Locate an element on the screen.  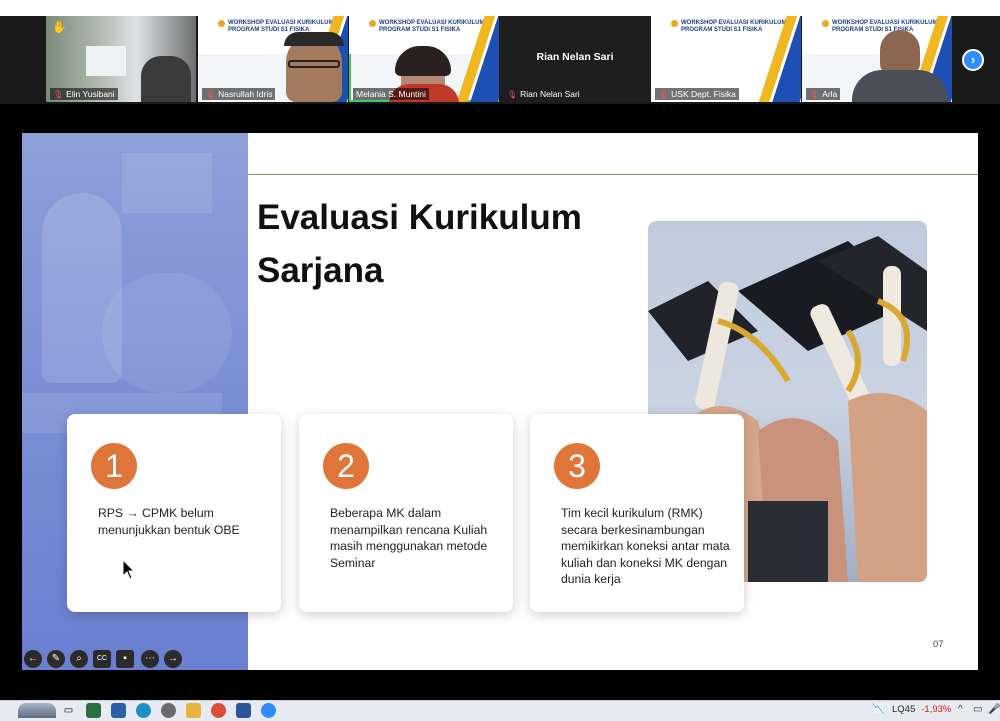
mouse-cursor-icon is located at coordinates (129, 569).